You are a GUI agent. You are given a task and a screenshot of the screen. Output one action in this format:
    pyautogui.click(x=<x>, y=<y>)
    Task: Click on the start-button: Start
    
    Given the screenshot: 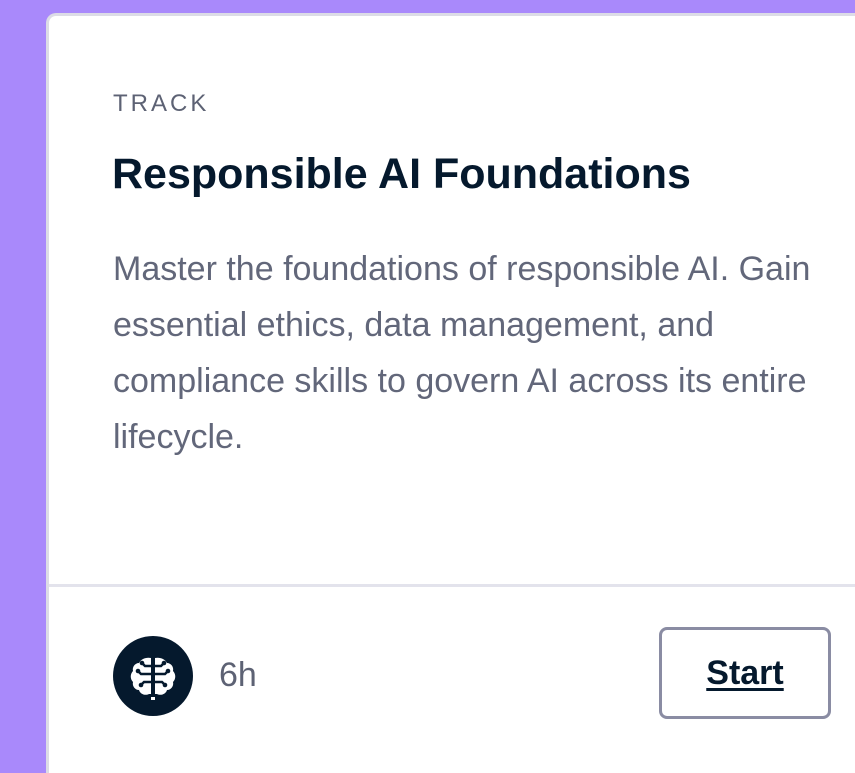 What is the action you would take?
    pyautogui.click(x=745, y=673)
    